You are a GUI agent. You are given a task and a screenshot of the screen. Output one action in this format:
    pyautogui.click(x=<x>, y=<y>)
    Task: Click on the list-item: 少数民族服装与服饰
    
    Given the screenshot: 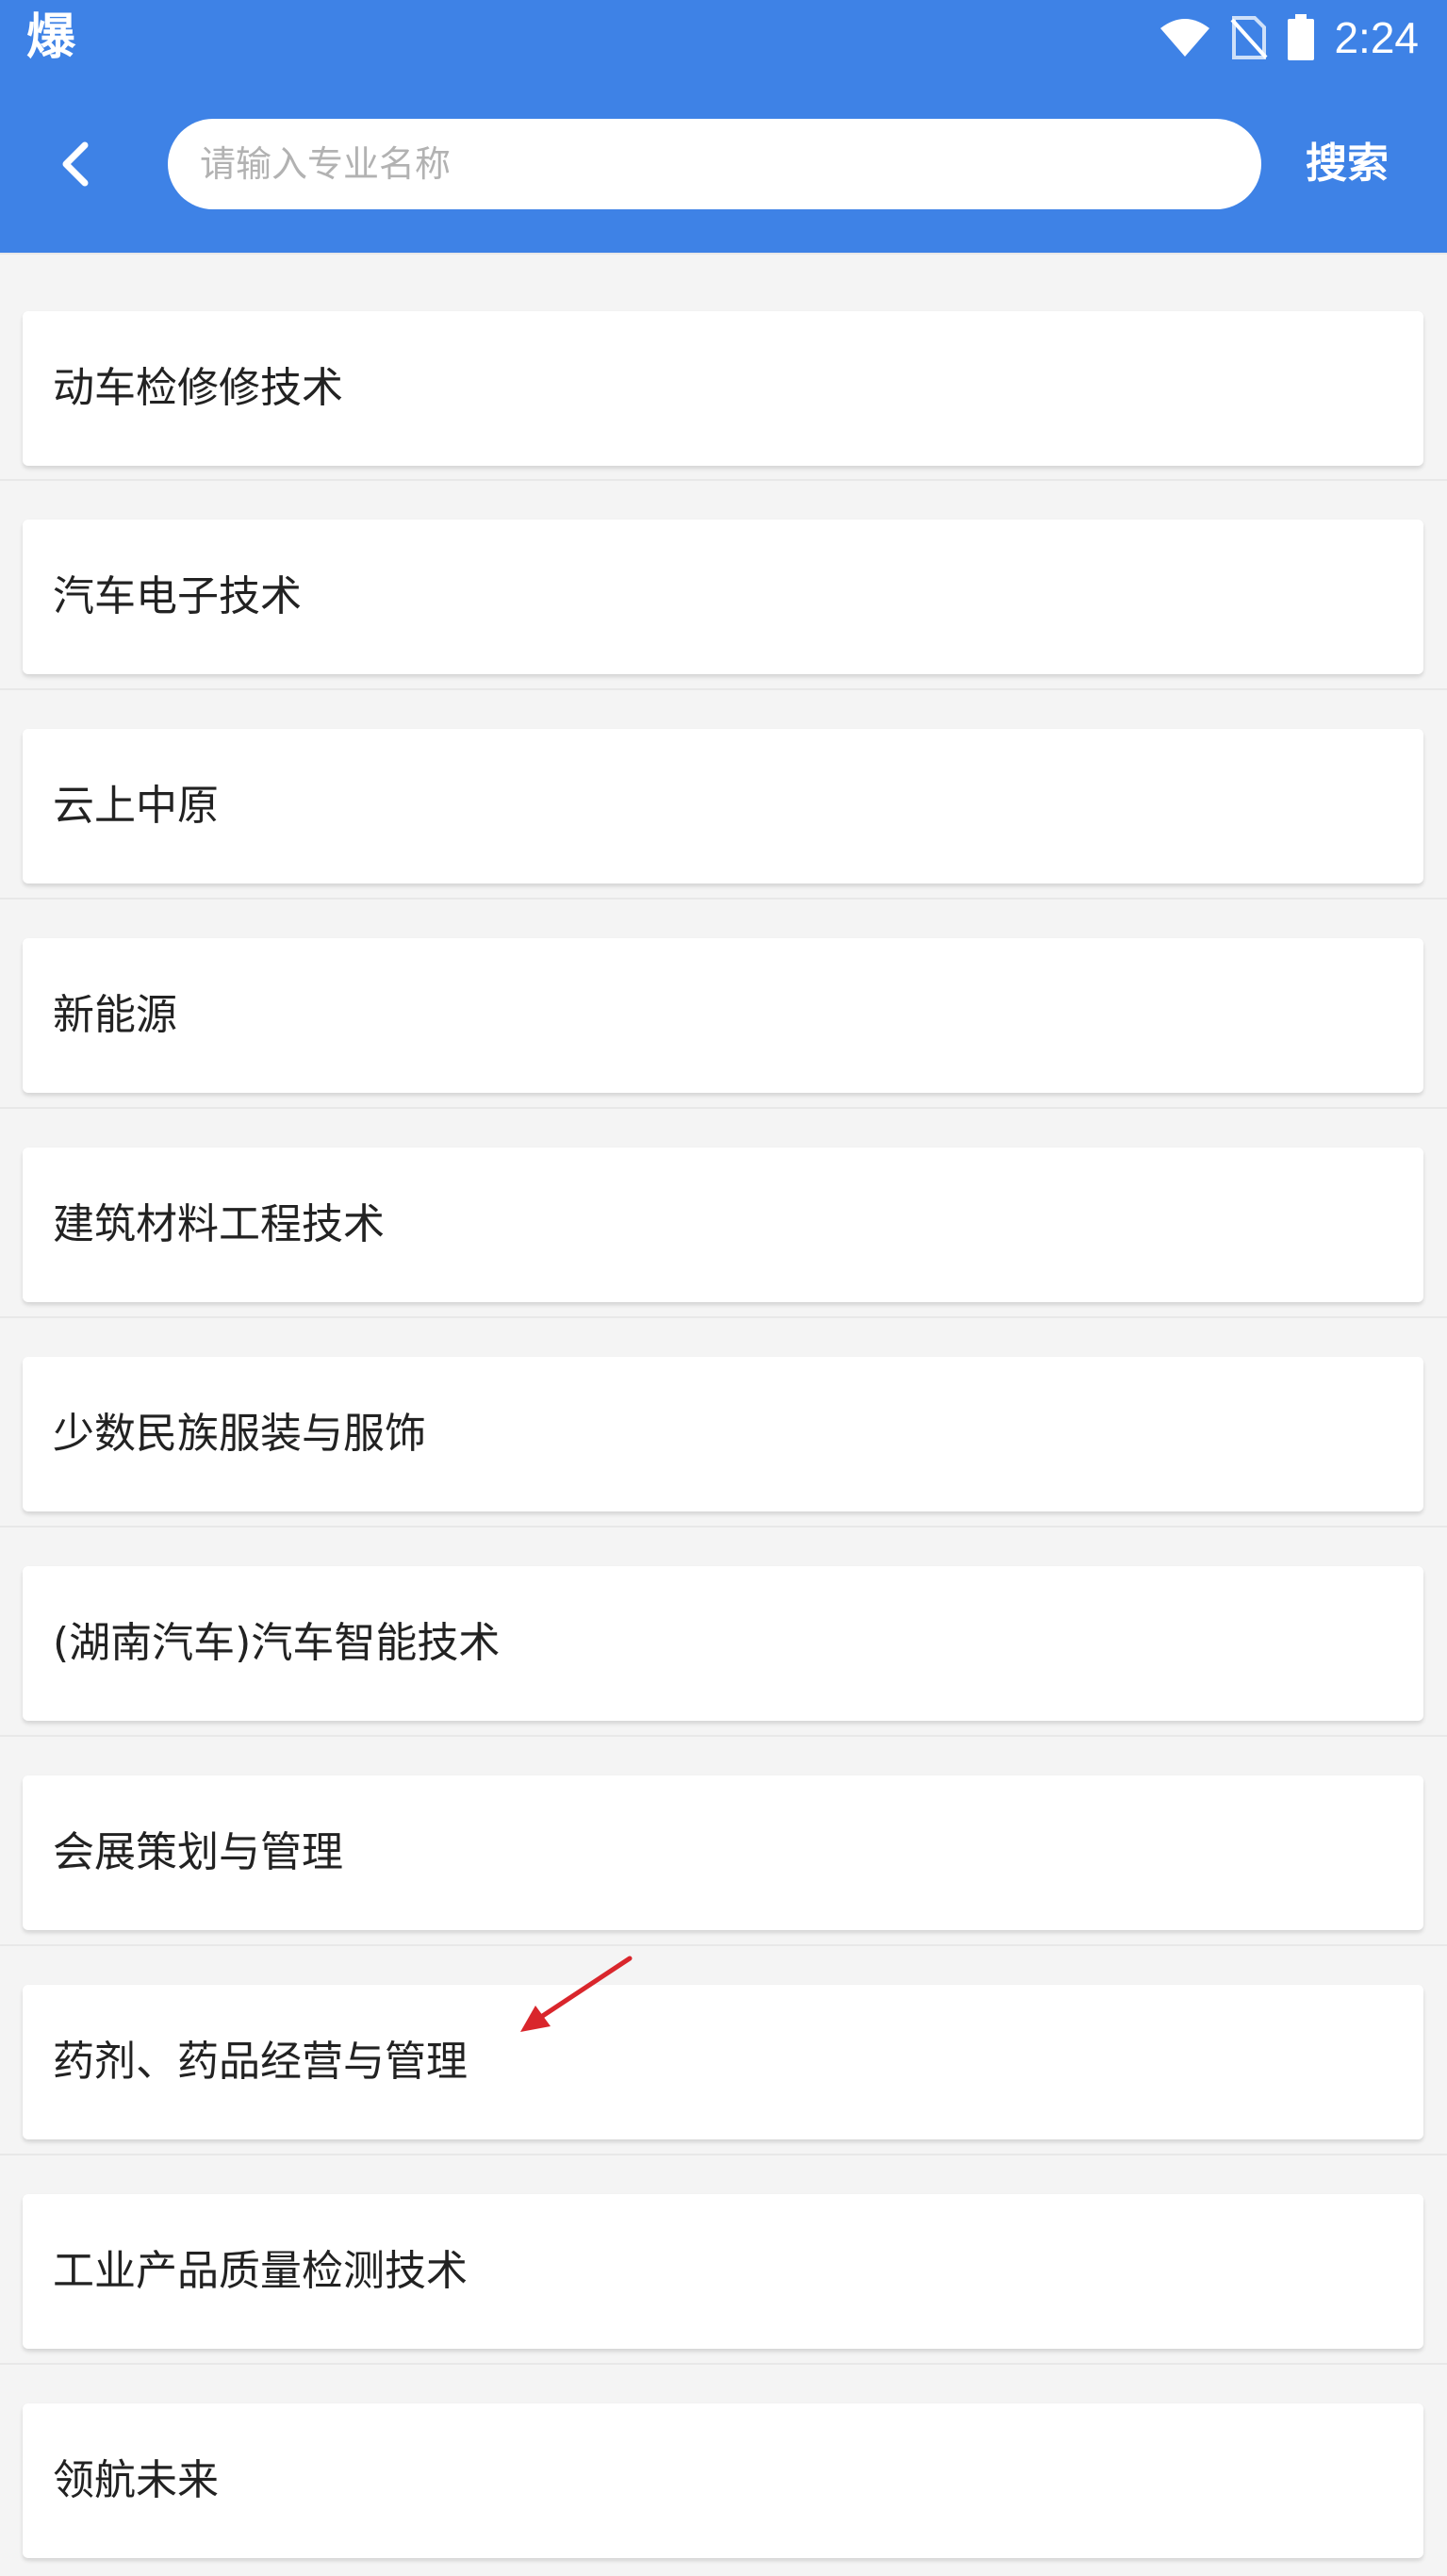 What is the action you would take?
    pyautogui.click(x=723, y=1434)
    